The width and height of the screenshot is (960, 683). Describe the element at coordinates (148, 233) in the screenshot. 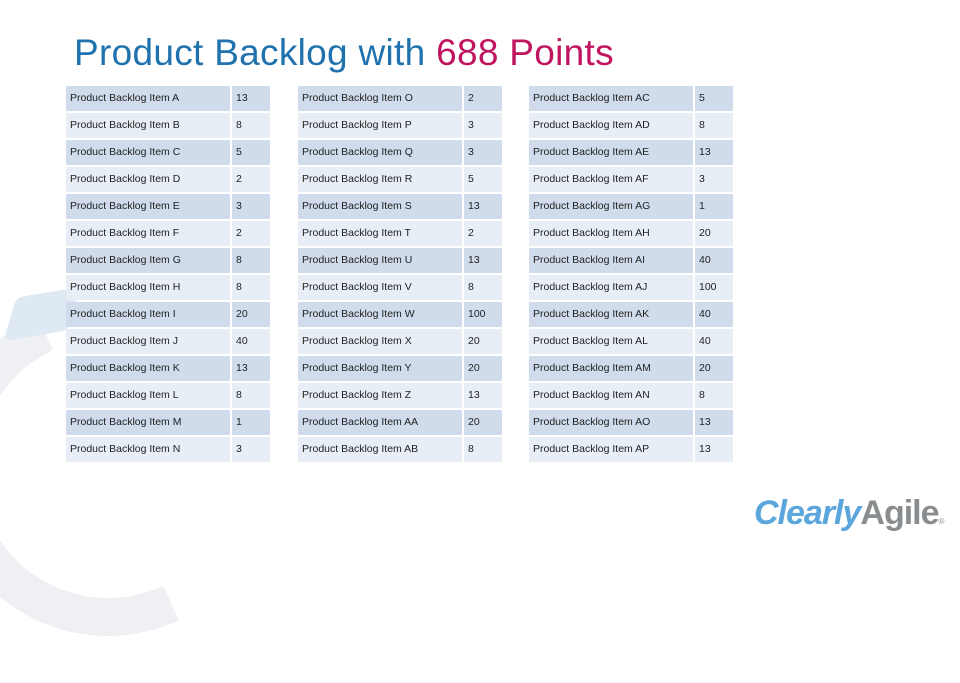

I see `item-name-cell: Product Backlog Item F` at that location.